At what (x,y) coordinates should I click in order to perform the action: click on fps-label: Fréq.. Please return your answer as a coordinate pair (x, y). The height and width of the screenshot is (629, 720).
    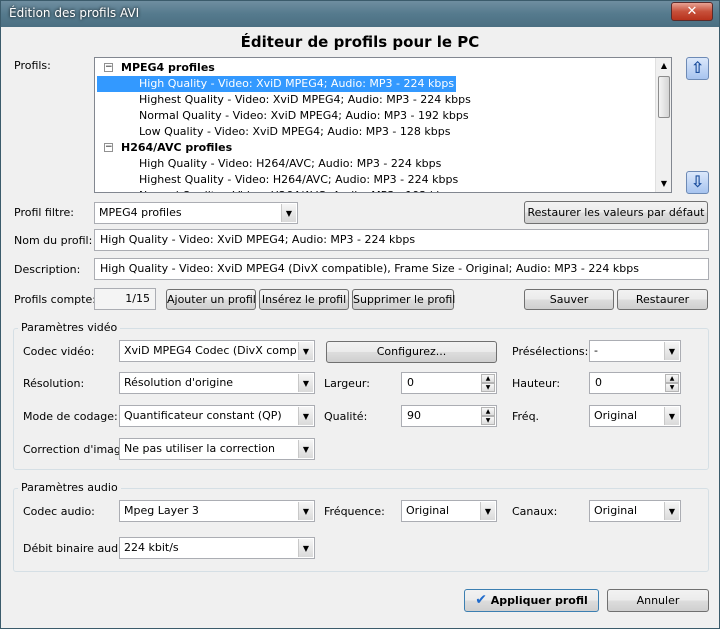
    Looking at the image, I should click on (526, 416).